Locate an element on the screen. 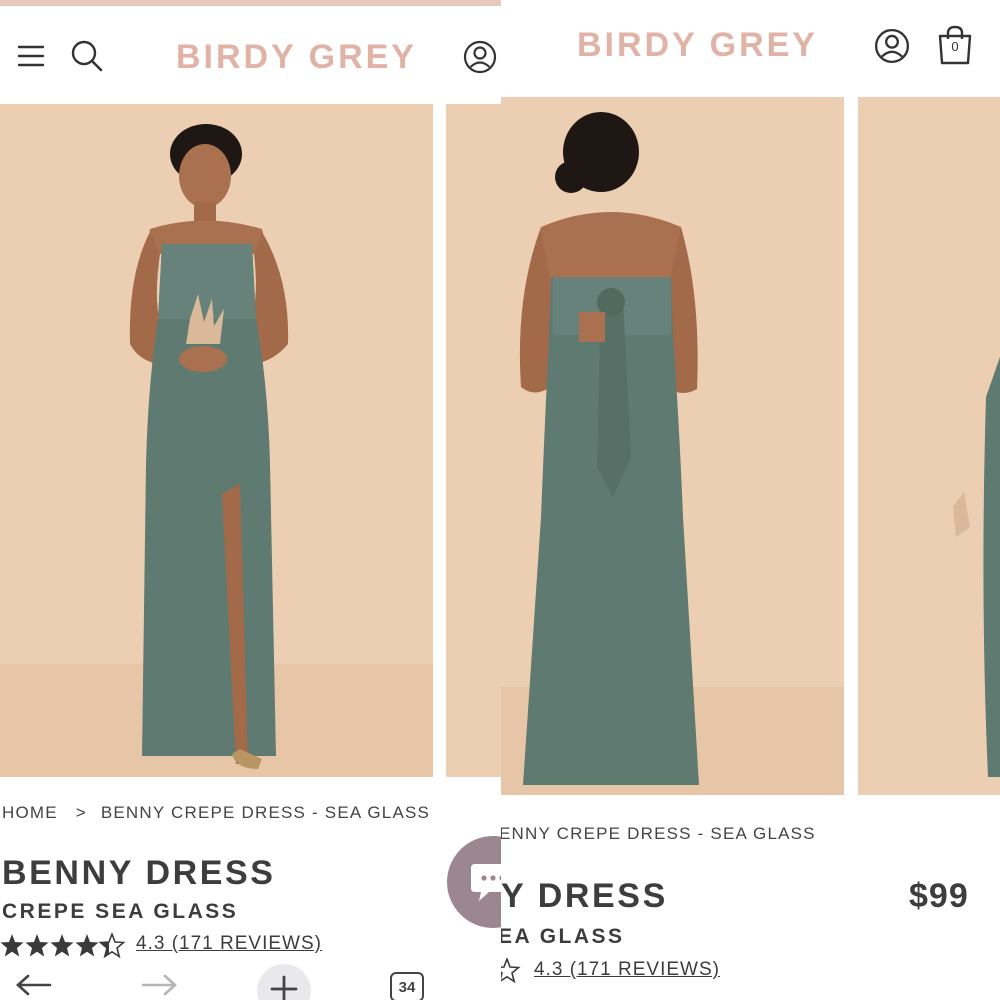 The width and height of the screenshot is (1000, 1000). breadcrumb: HOME > BENNY CREPE DRESS - SEA GLASS is located at coordinates (216, 813).